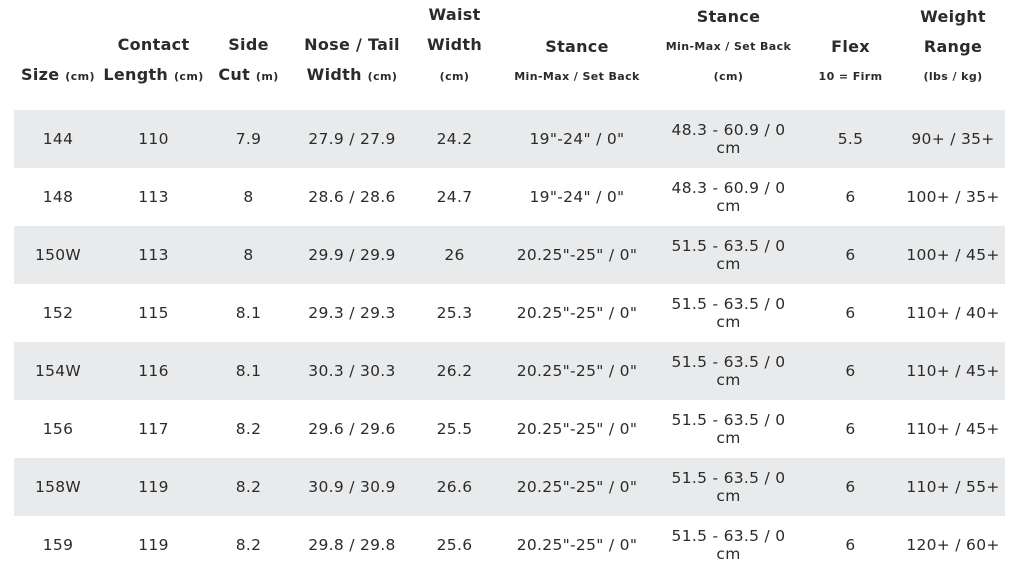 Image resolution: width=1024 pixels, height=581 pixels. What do you see at coordinates (153, 371) in the screenshot?
I see `cell-contact-length: 116` at bounding box center [153, 371].